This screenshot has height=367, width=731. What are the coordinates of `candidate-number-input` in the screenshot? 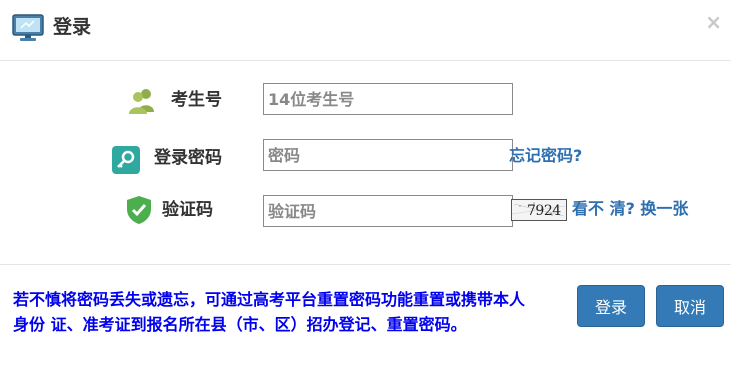 It's located at (388, 99).